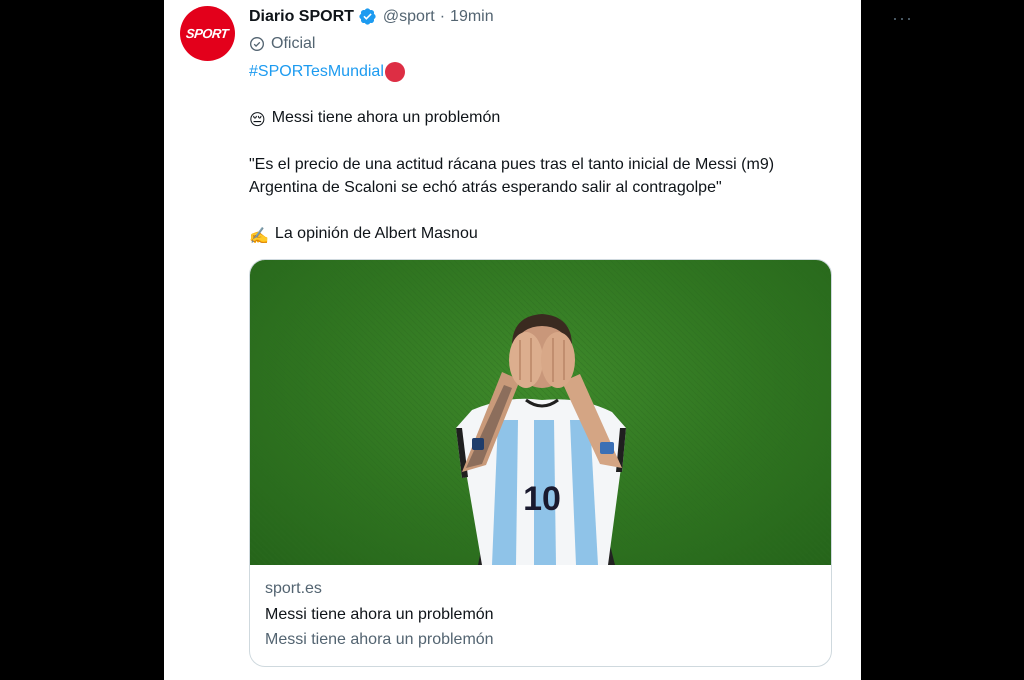 This screenshot has height=680, width=1024. Describe the element at coordinates (259, 236) in the screenshot. I see `writing-hand-emoji: ✍️` at that location.